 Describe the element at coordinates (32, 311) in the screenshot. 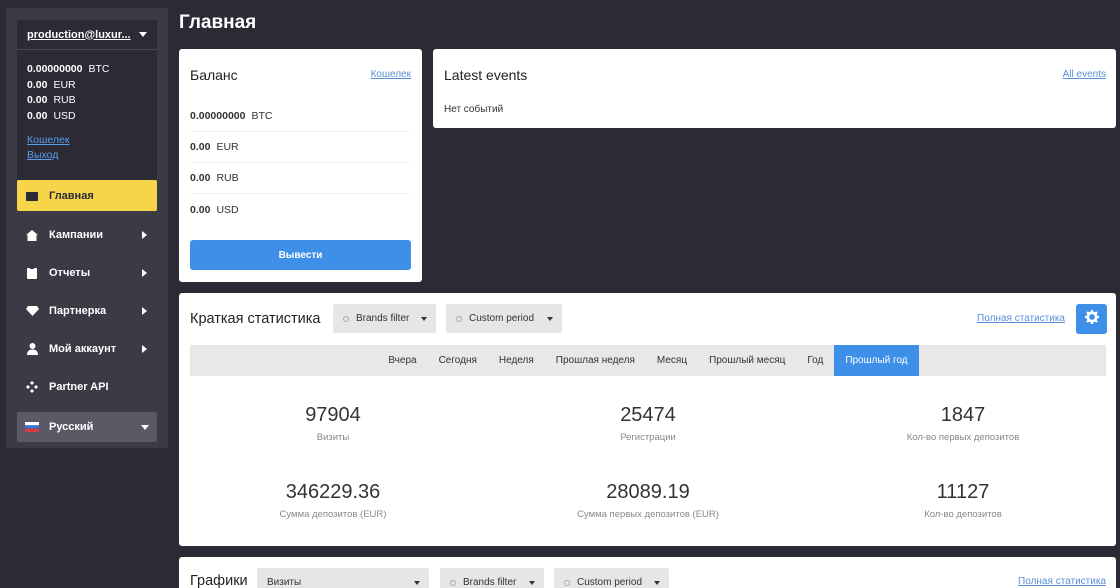

I see `diamond-icon` at that location.